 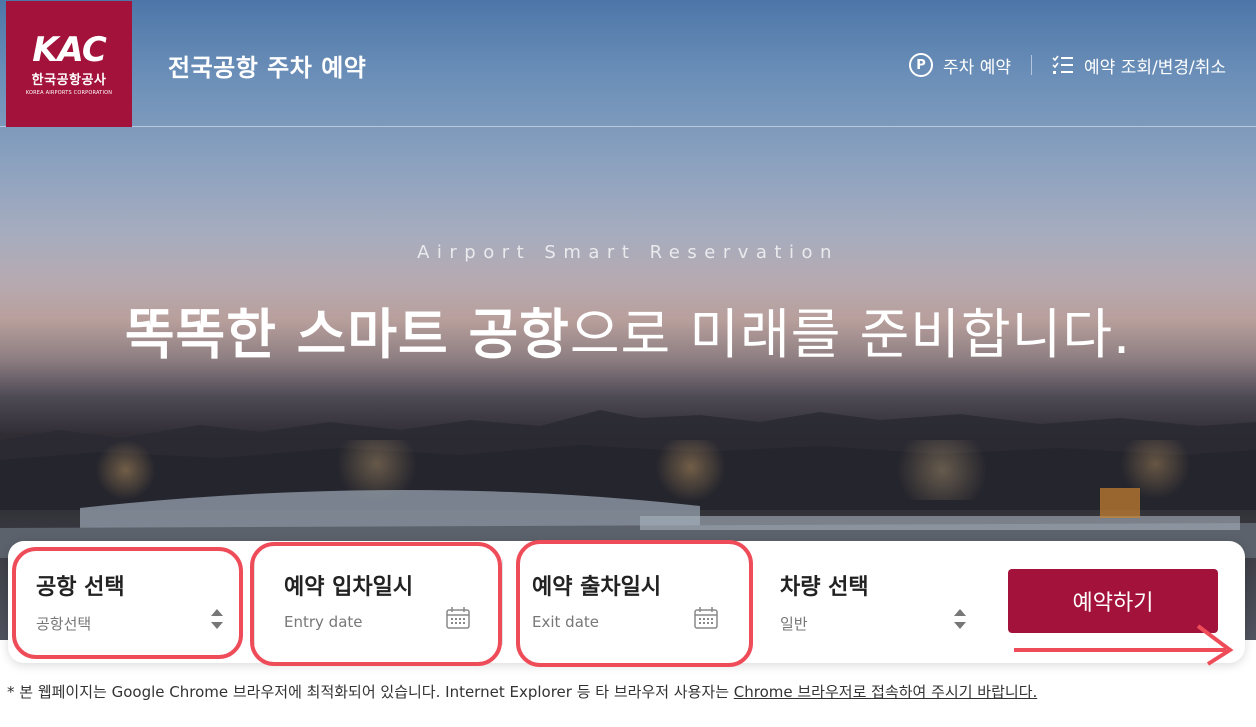 What do you see at coordinates (1124, 645) in the screenshot?
I see `annotation-arrow` at bounding box center [1124, 645].